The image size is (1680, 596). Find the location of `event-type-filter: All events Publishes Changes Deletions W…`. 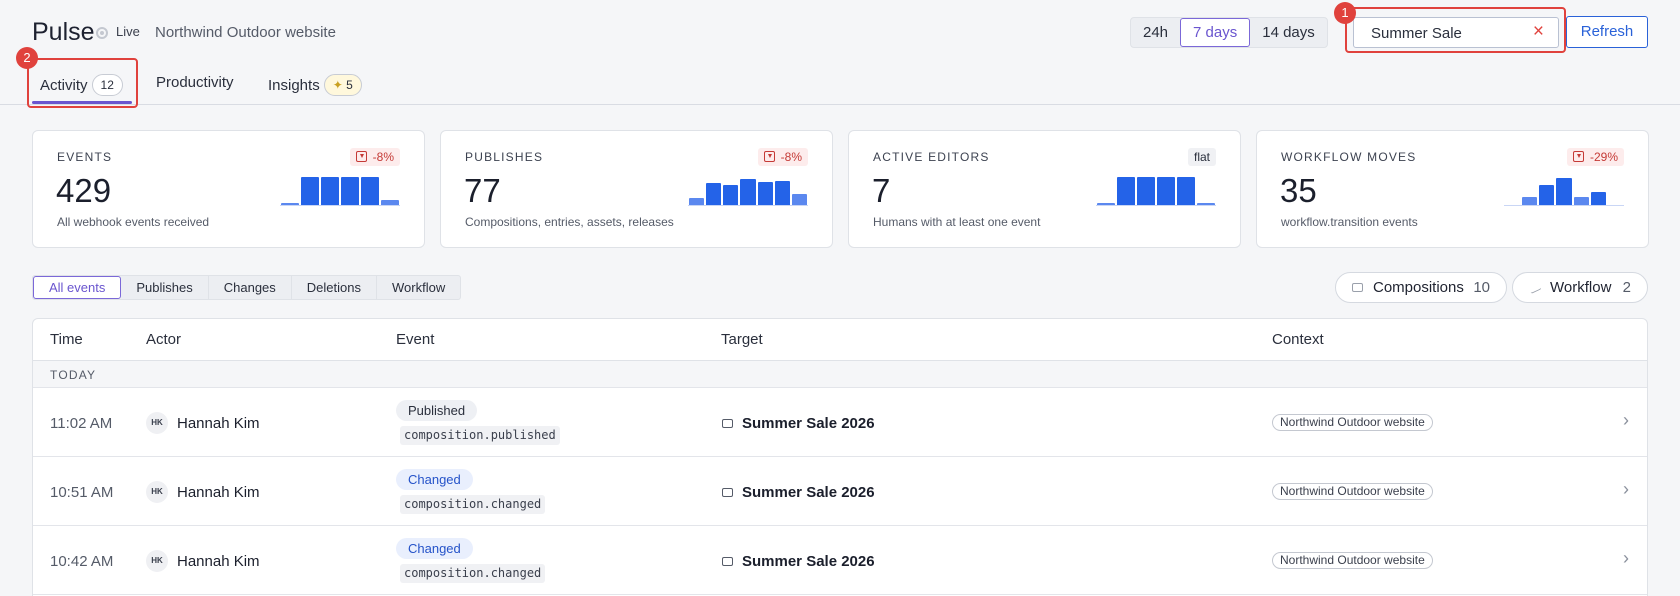

event-type-filter: All events Publishes Changes Deletions W… is located at coordinates (247, 287).